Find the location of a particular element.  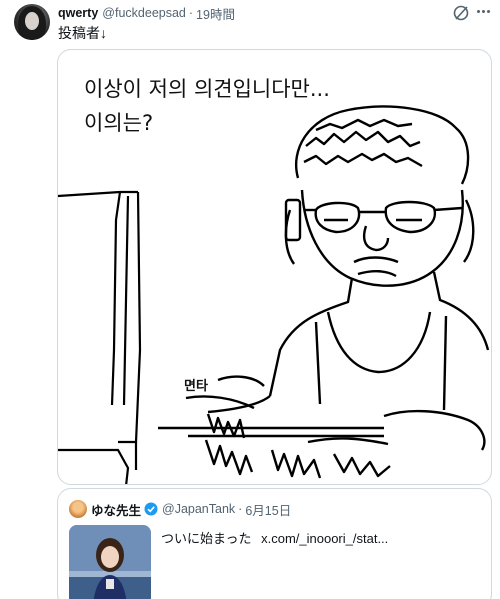

avatar is located at coordinates (32, 22).